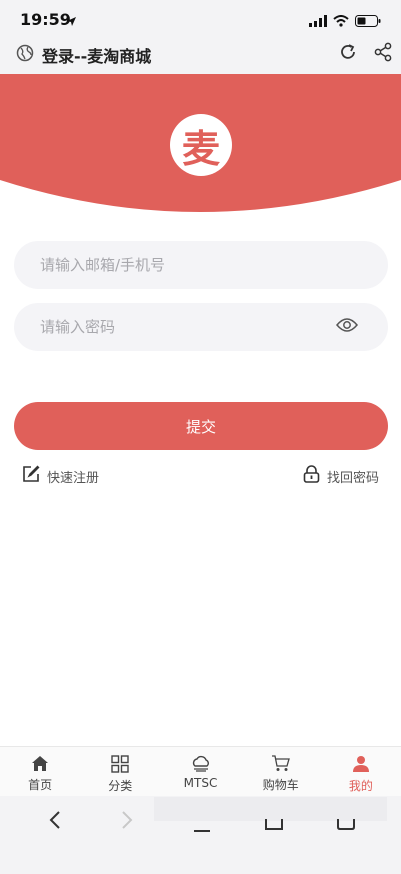 The image size is (401, 874). I want to click on bottom-tab-bar: 首页 分类 MTSC 购物车 我的, so click(200, 771).